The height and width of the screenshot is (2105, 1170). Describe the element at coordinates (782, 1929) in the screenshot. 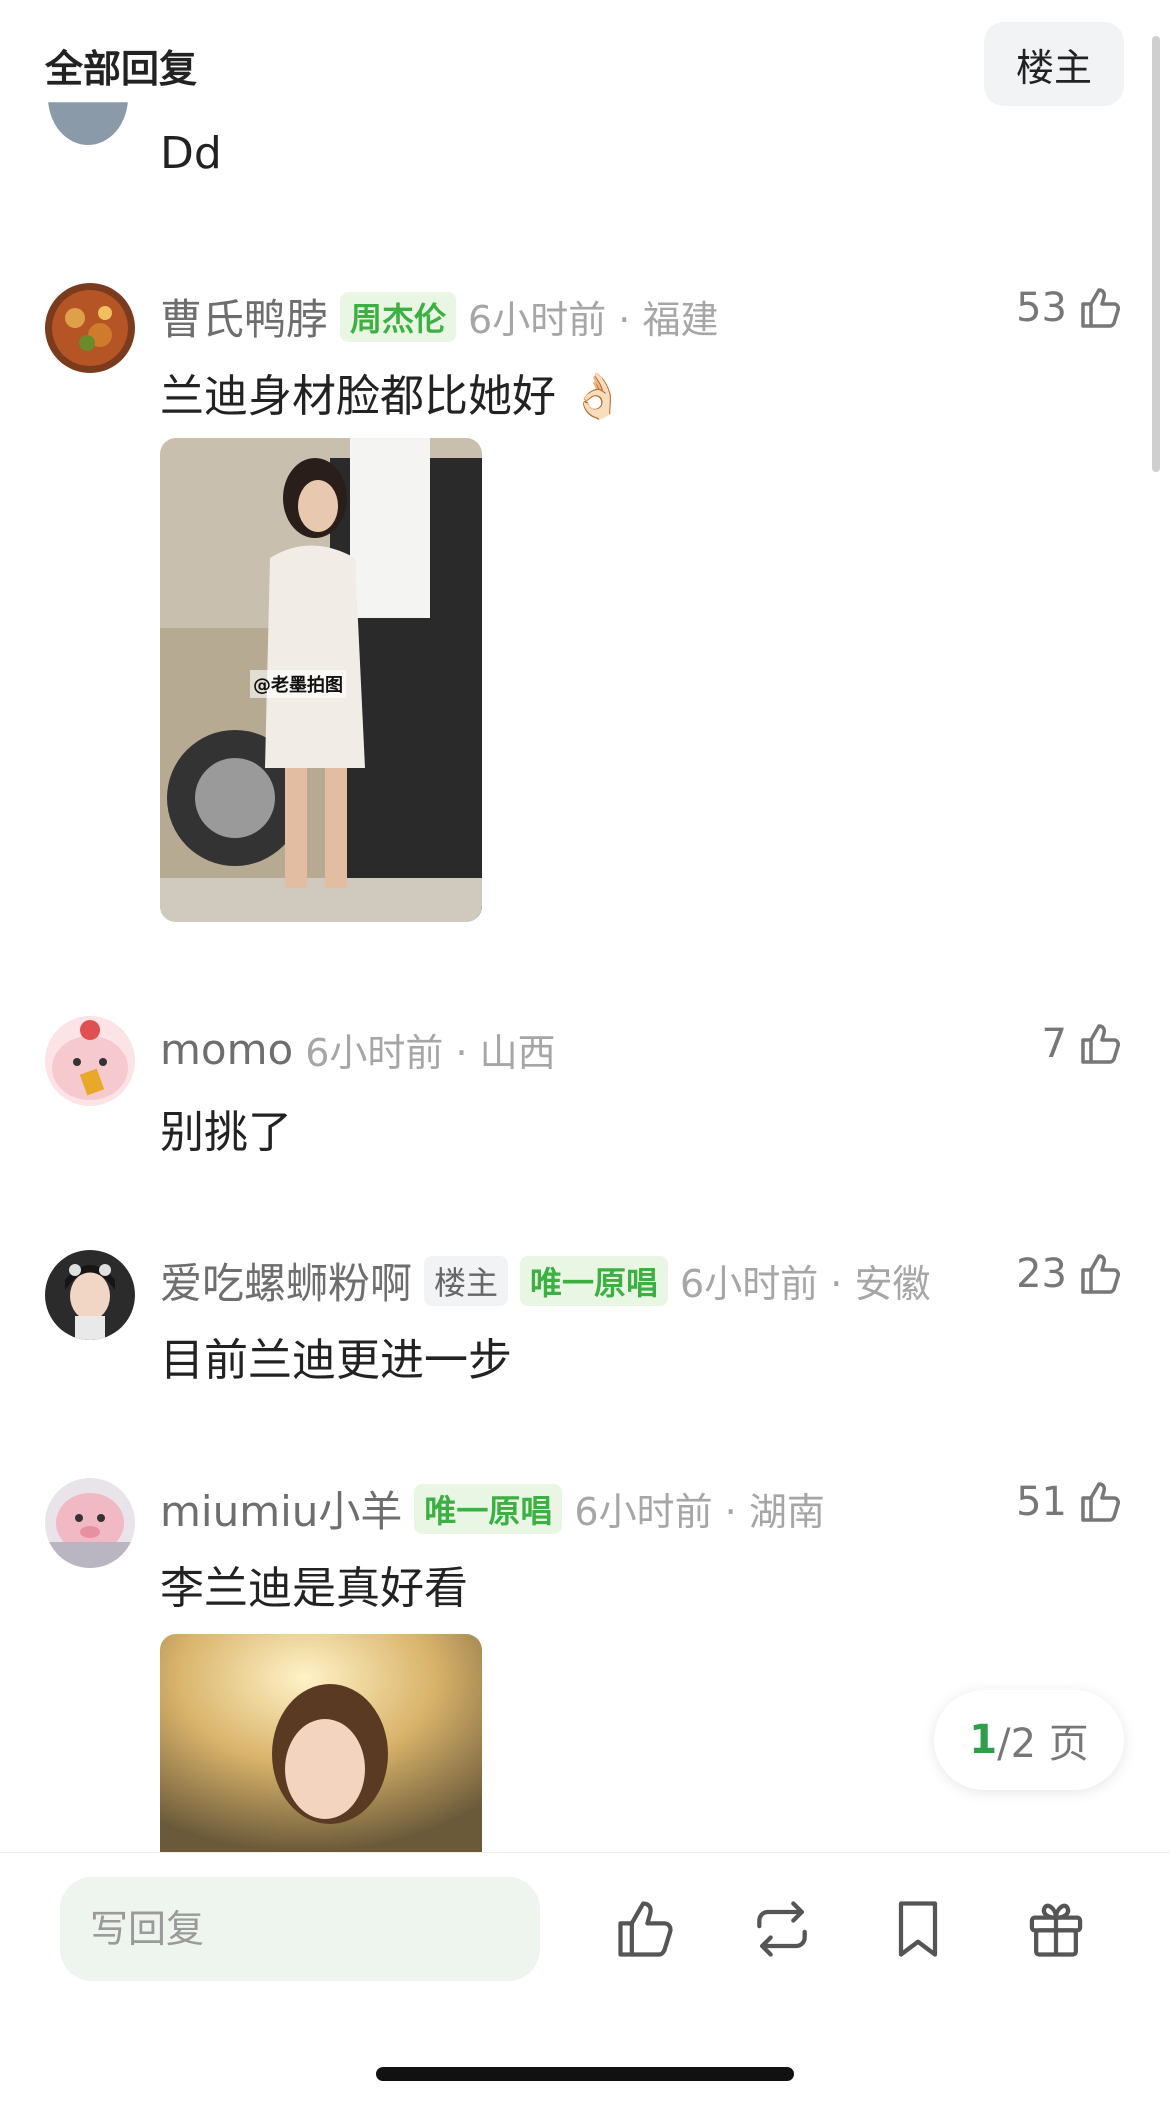

I see `repost-icon` at that location.